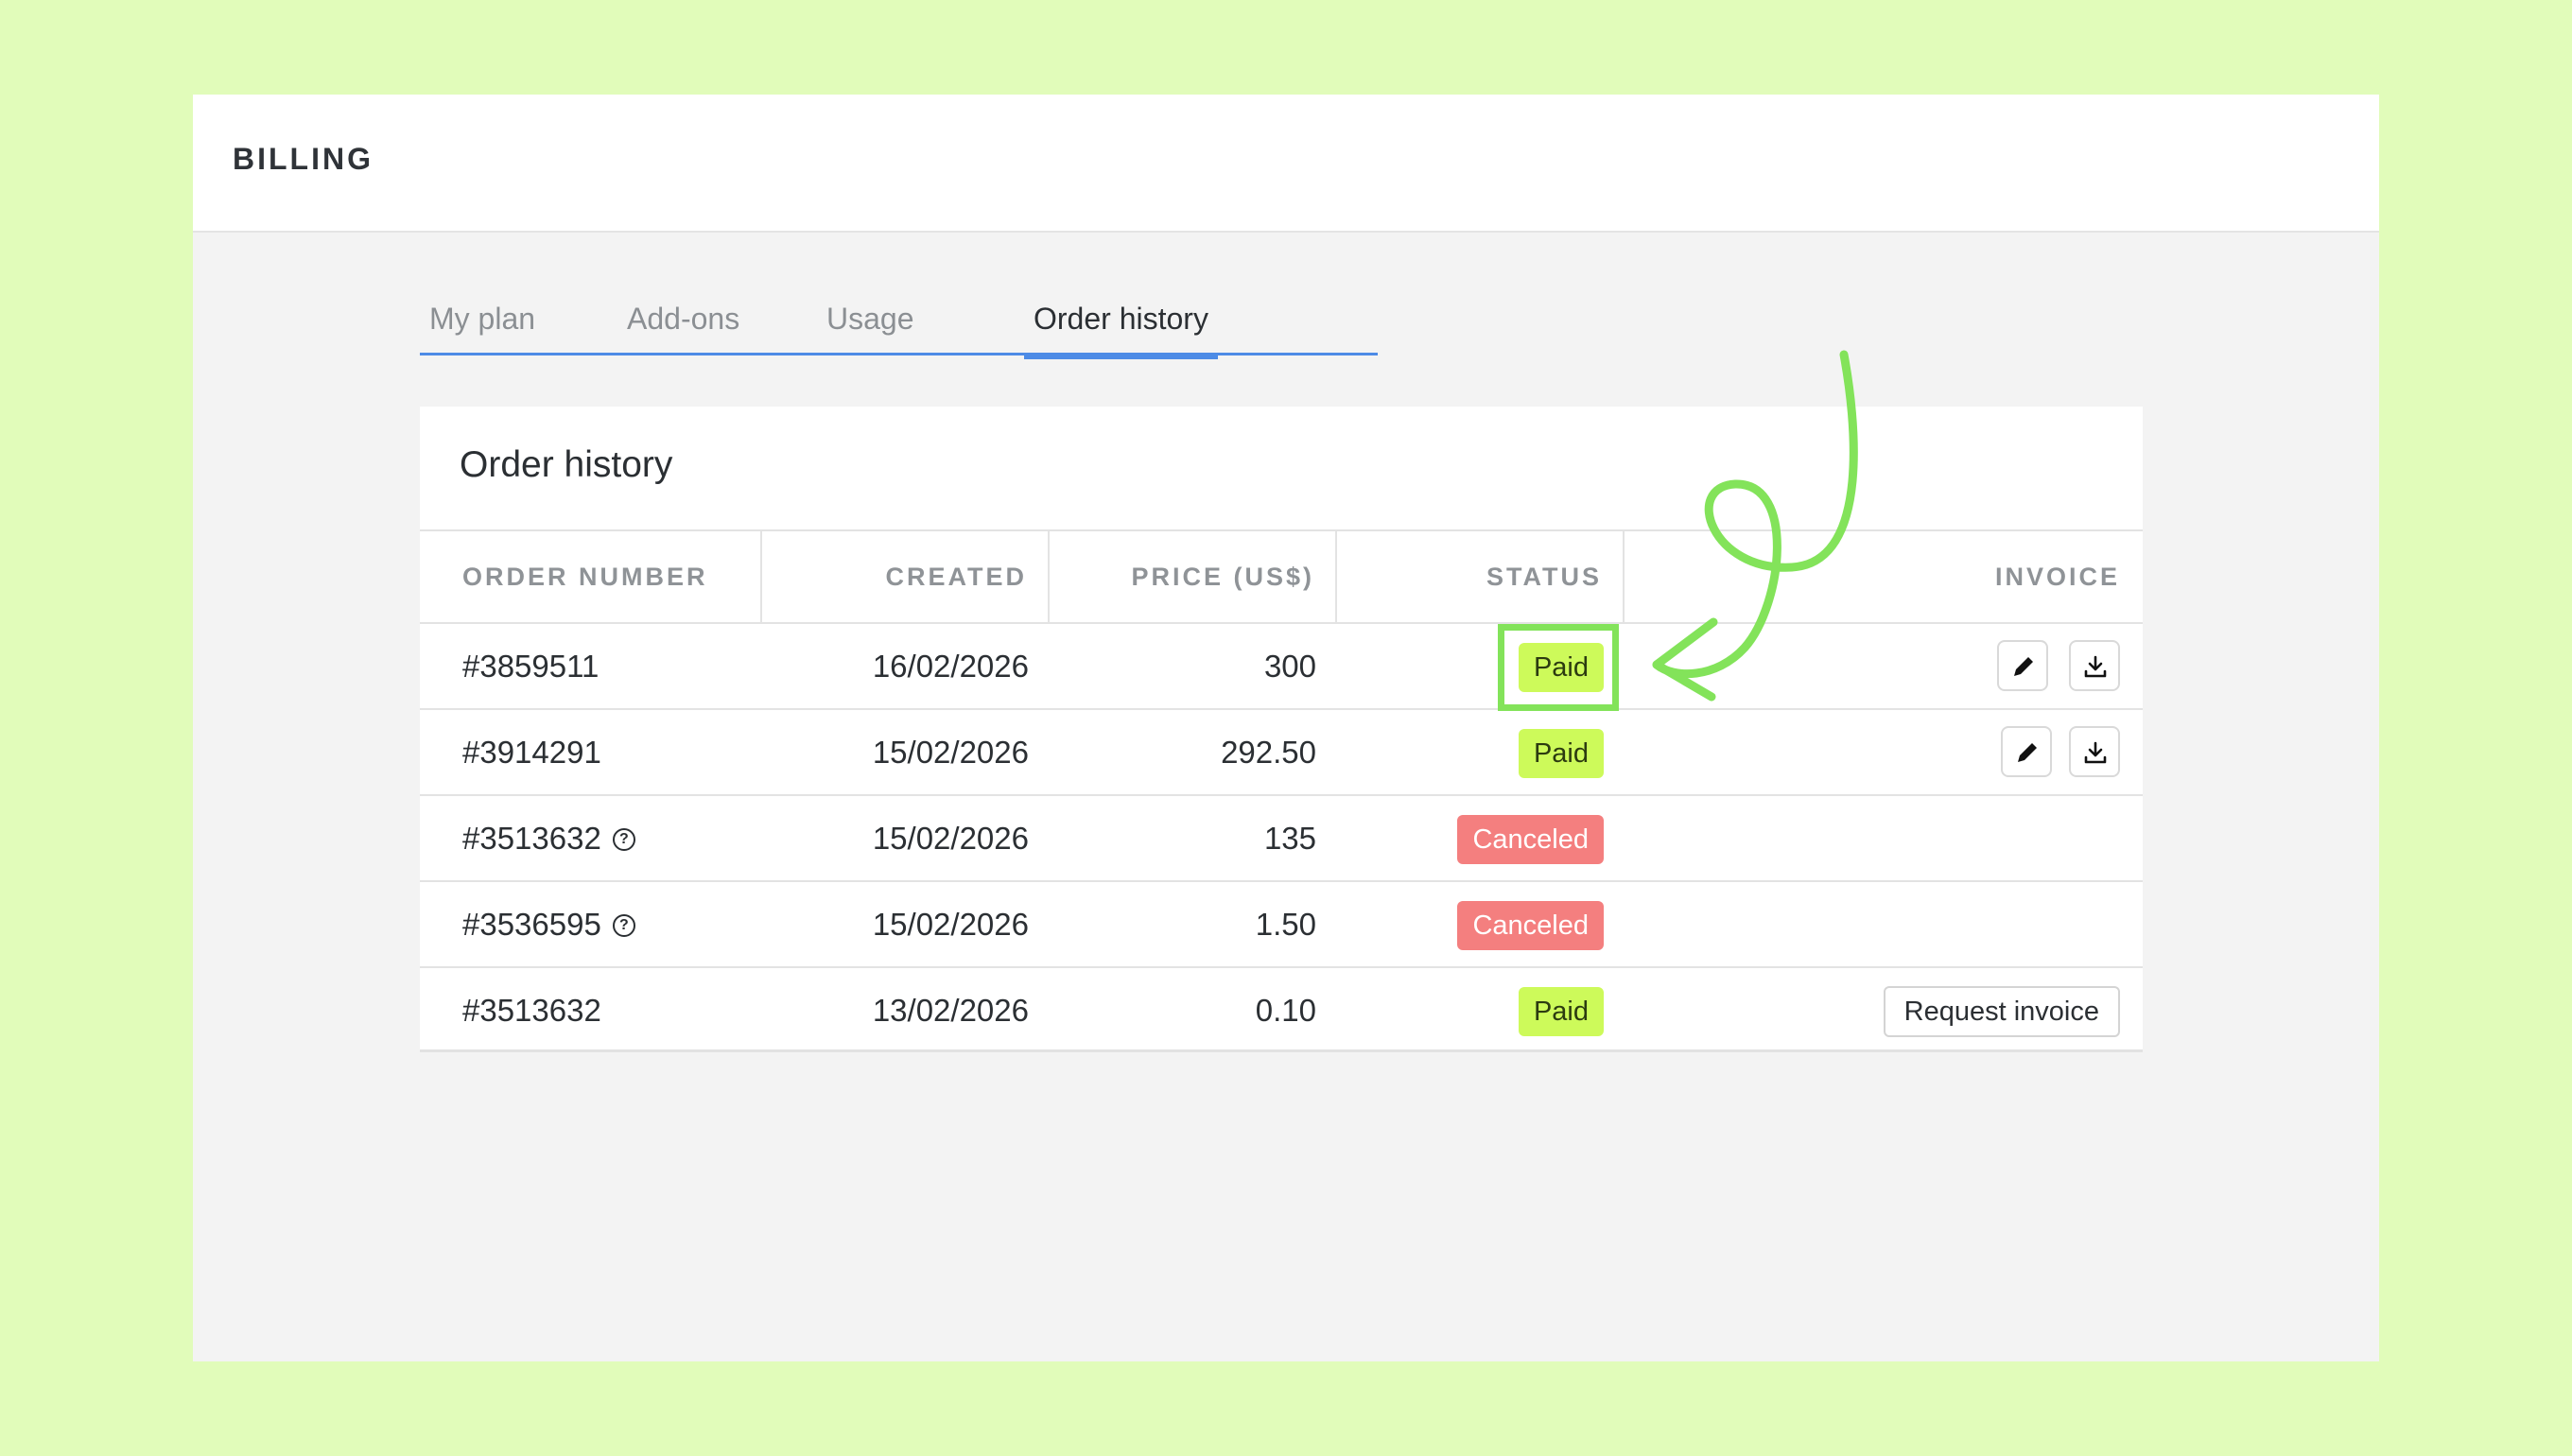 The height and width of the screenshot is (1456, 2572). I want to click on request-invoice-button: Request invoice, so click(2001, 1011).